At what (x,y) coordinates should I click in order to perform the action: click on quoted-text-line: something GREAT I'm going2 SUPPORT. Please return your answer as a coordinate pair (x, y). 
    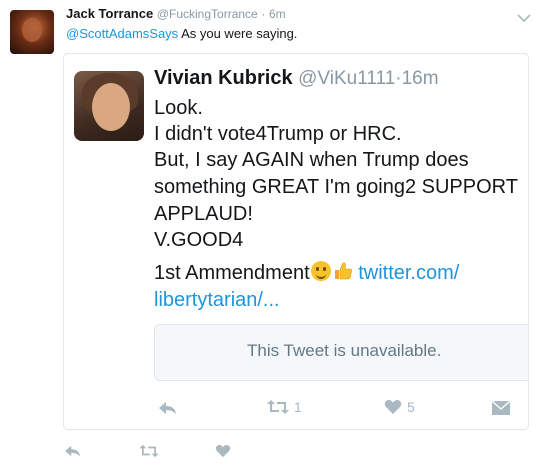
    Looking at the image, I should click on (336, 187).